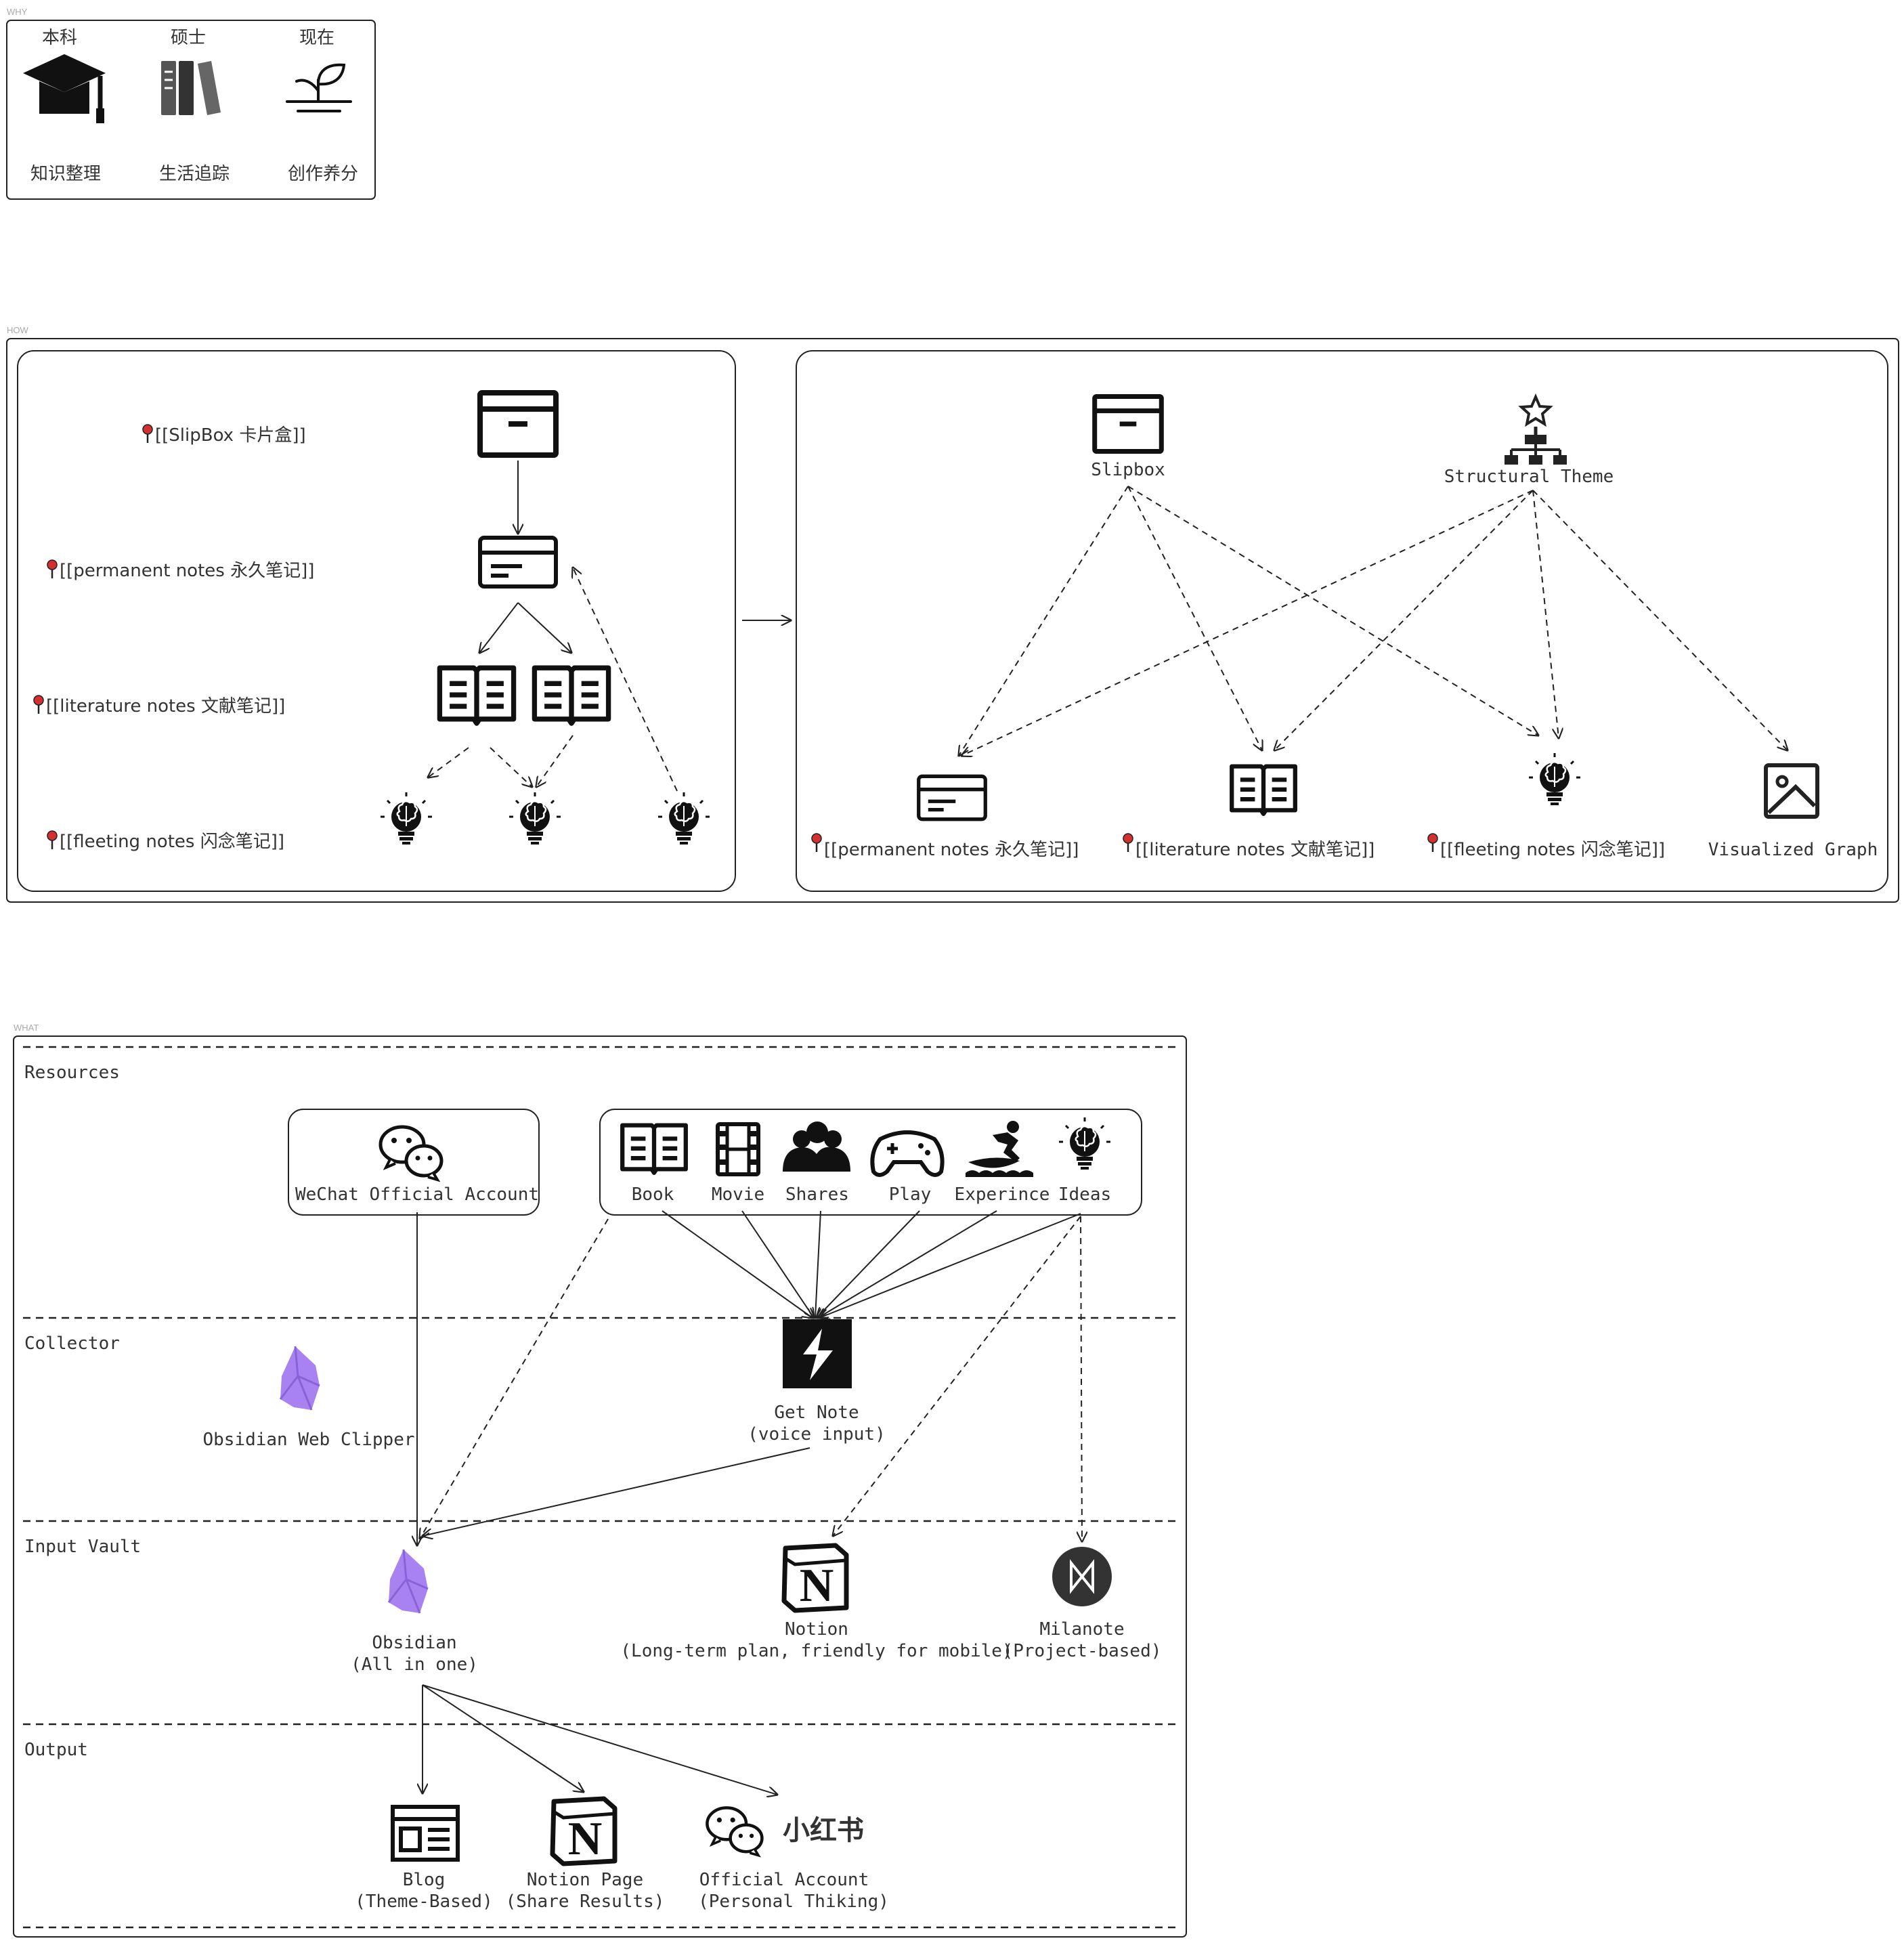  Describe the element at coordinates (1374, 621) in the screenshot. I see `how-right-connectors` at that location.